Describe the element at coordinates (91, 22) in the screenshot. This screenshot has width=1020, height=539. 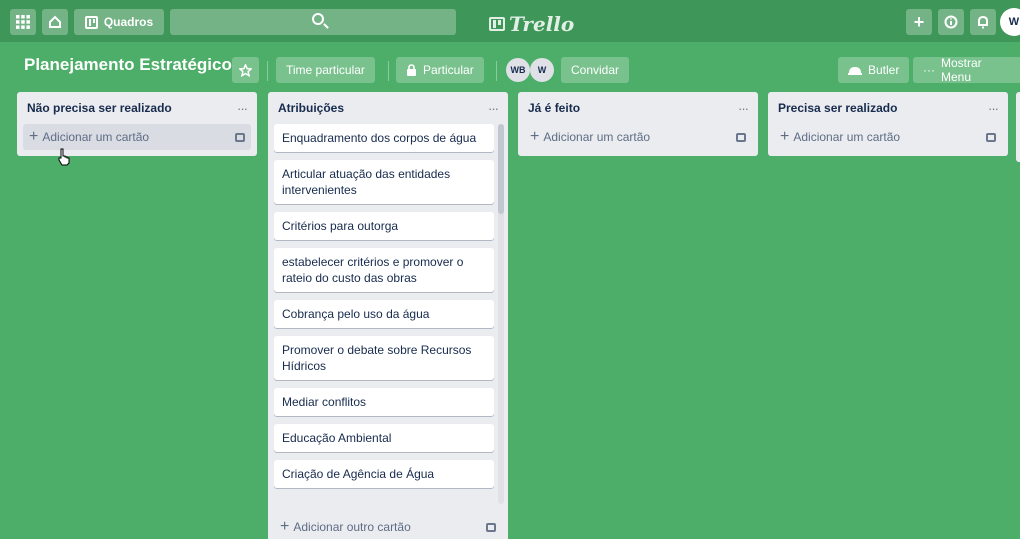
I see `board-icon` at that location.